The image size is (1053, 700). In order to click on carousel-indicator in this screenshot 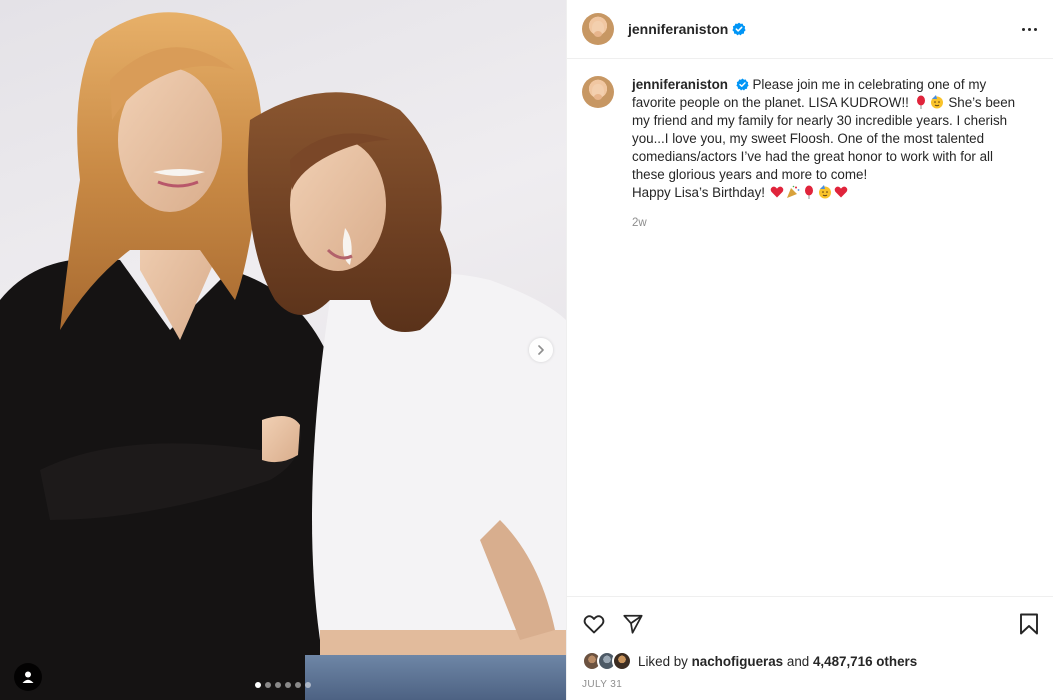, I will do `click(283, 685)`.